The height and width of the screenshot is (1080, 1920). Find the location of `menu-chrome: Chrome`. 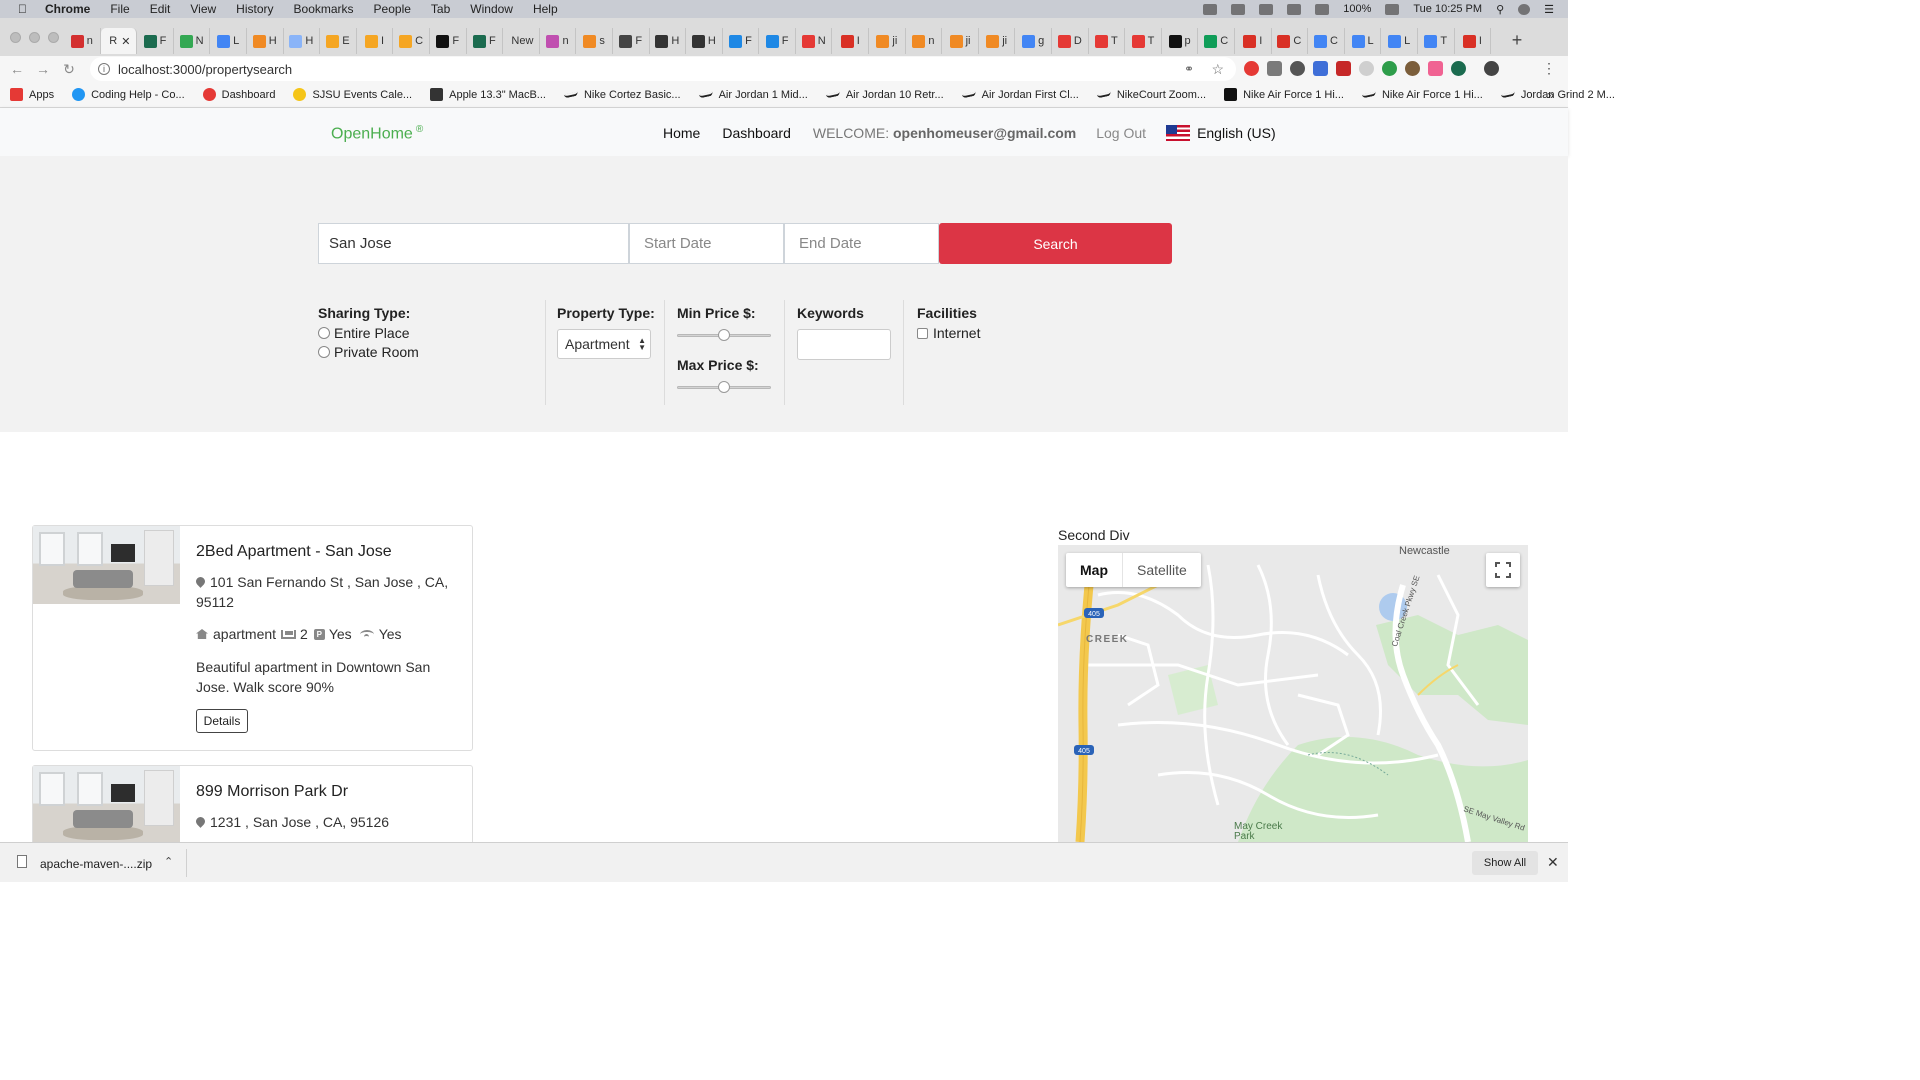

menu-chrome: Chrome is located at coordinates (67, 9).